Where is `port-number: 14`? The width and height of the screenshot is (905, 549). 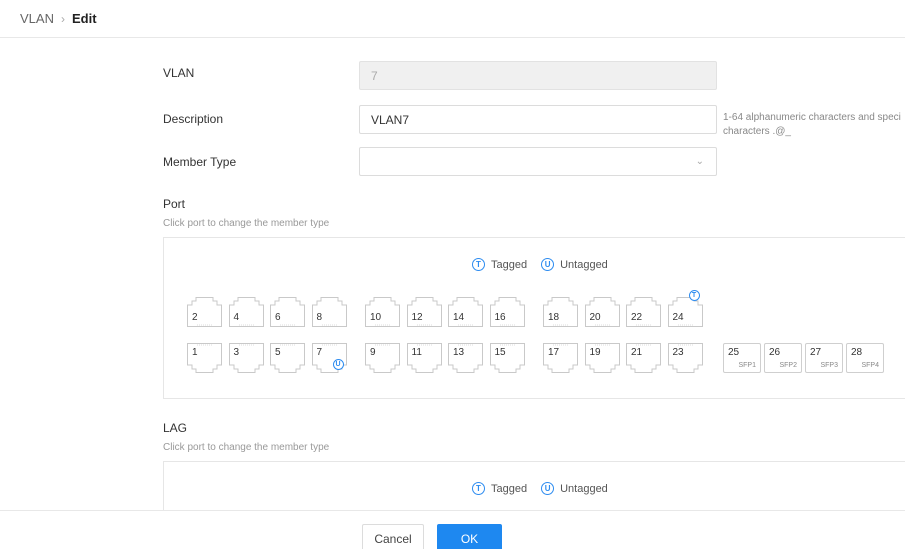 port-number: 14 is located at coordinates (459, 317).